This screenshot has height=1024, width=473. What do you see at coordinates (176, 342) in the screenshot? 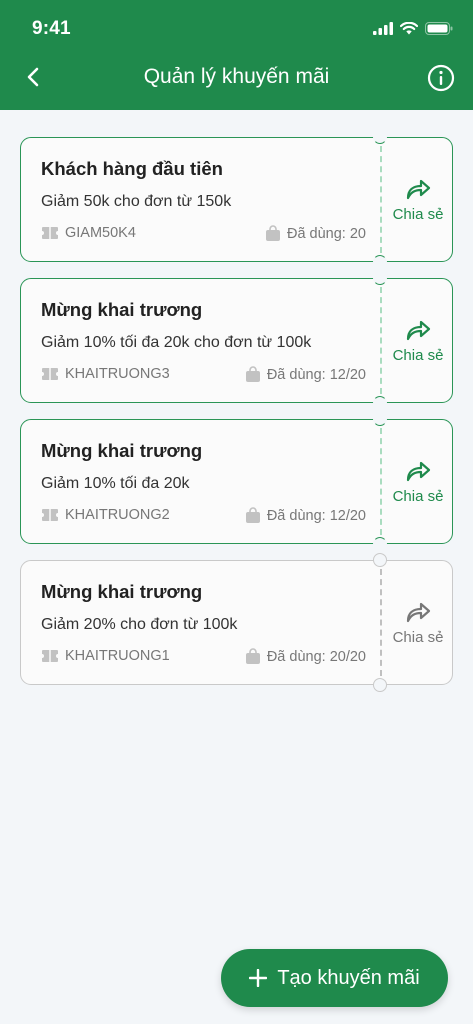
I see `promotion-description: Giảm 10% tối đa 20k cho đơn từ 100k` at bounding box center [176, 342].